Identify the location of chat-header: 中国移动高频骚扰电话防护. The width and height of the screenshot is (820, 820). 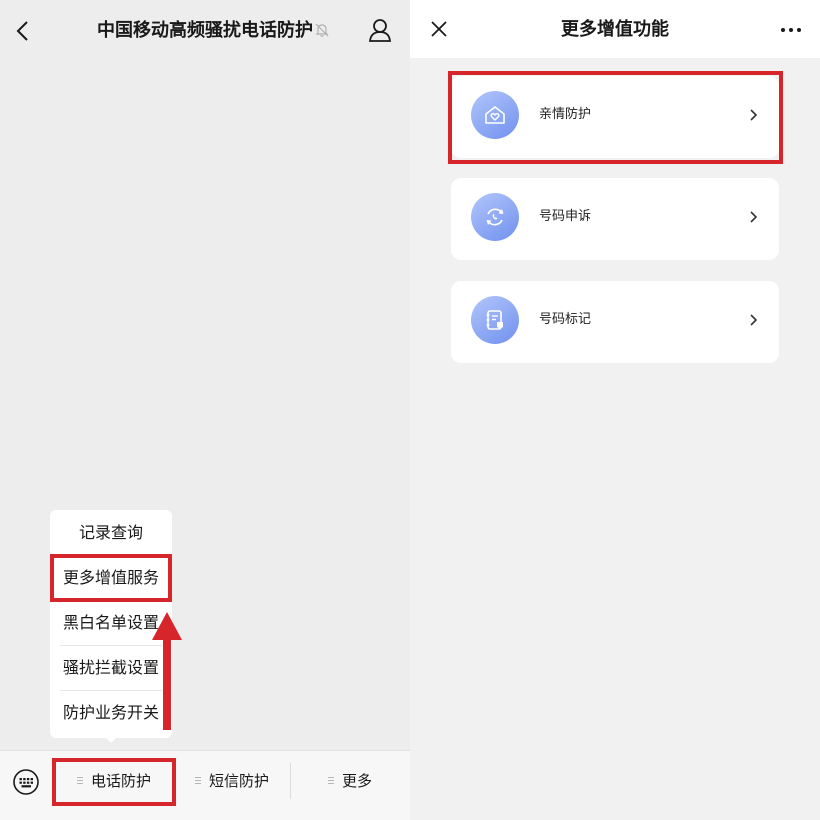
(205, 31).